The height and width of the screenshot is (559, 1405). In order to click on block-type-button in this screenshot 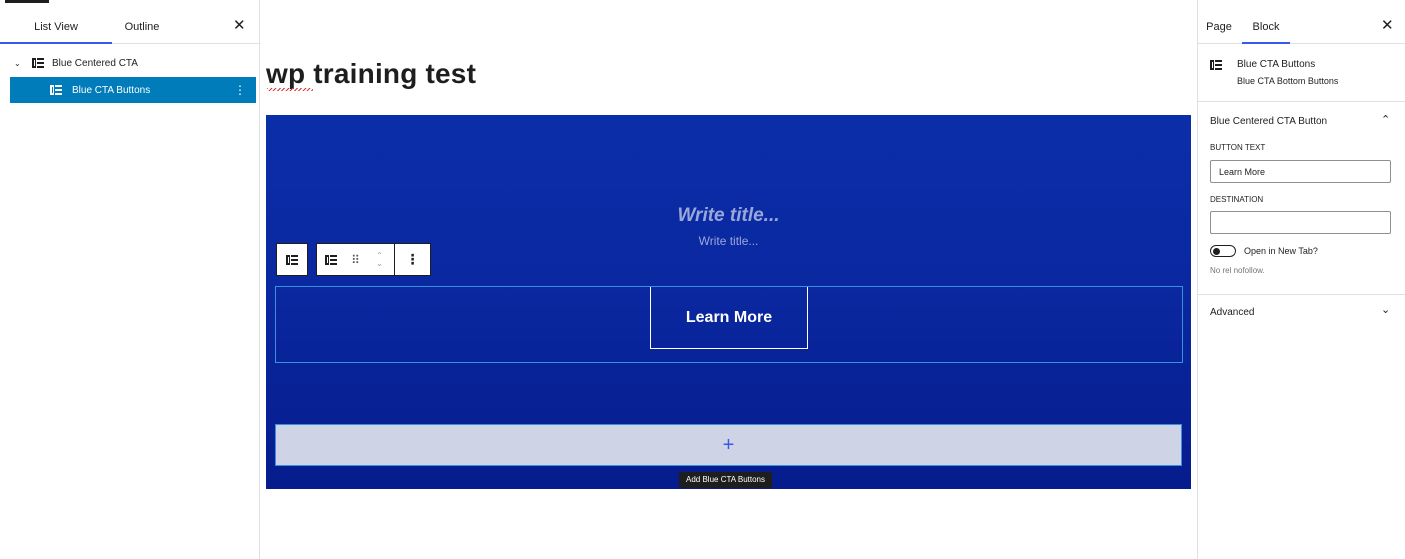, I will do `click(331, 259)`.